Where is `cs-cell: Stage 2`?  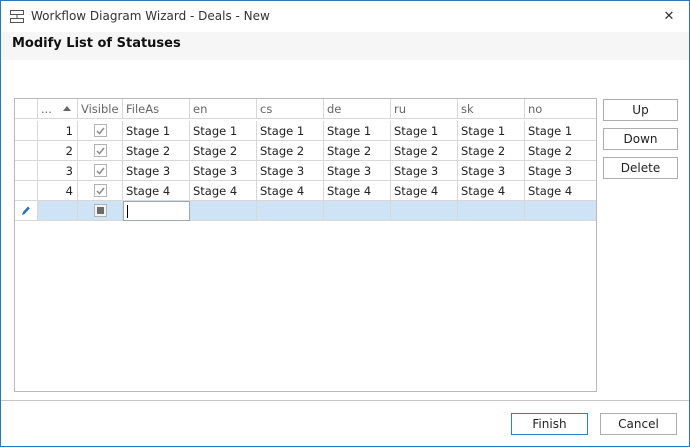
cs-cell: Stage 2 is located at coordinates (290, 151).